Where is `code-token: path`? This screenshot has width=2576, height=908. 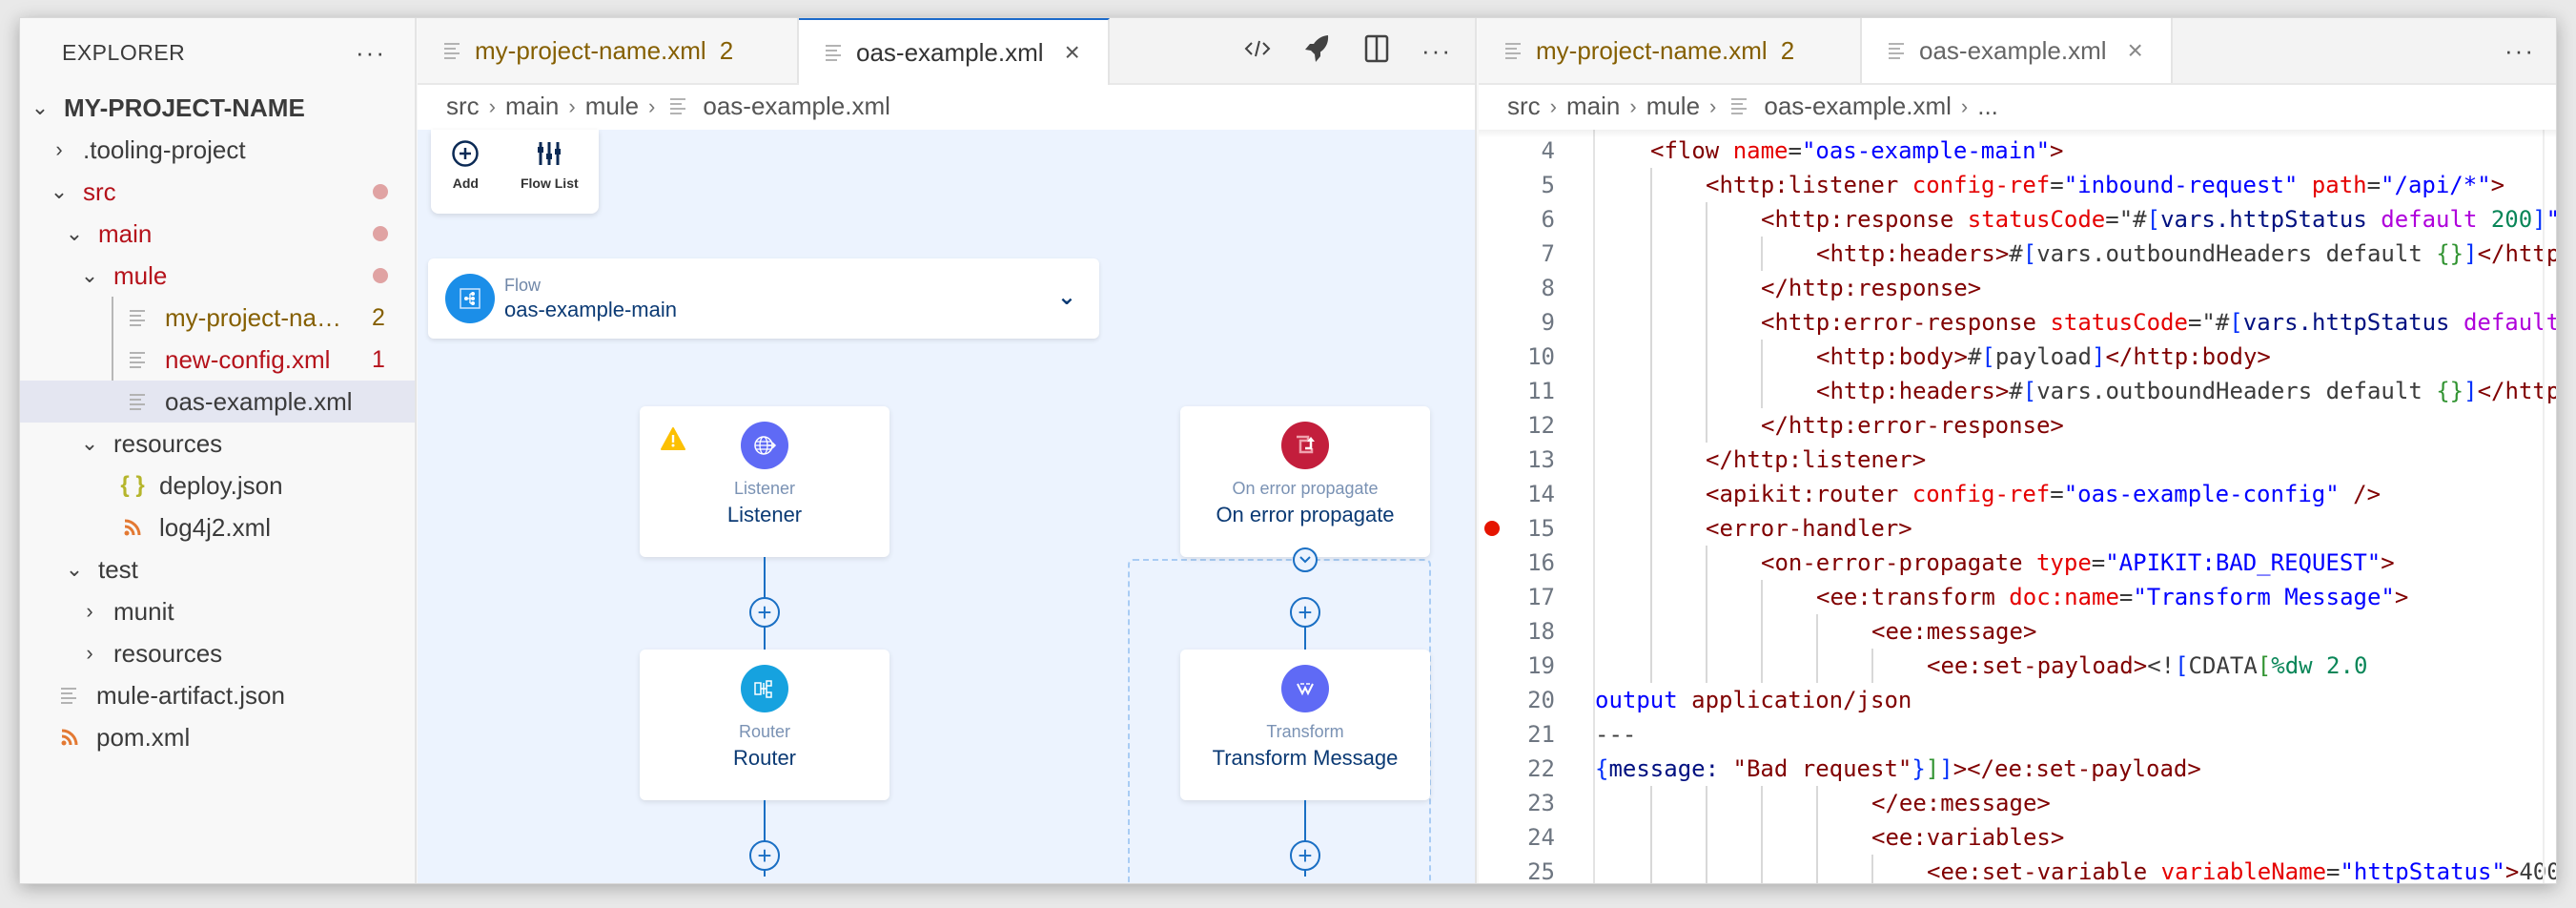
code-token: path is located at coordinates (2339, 185).